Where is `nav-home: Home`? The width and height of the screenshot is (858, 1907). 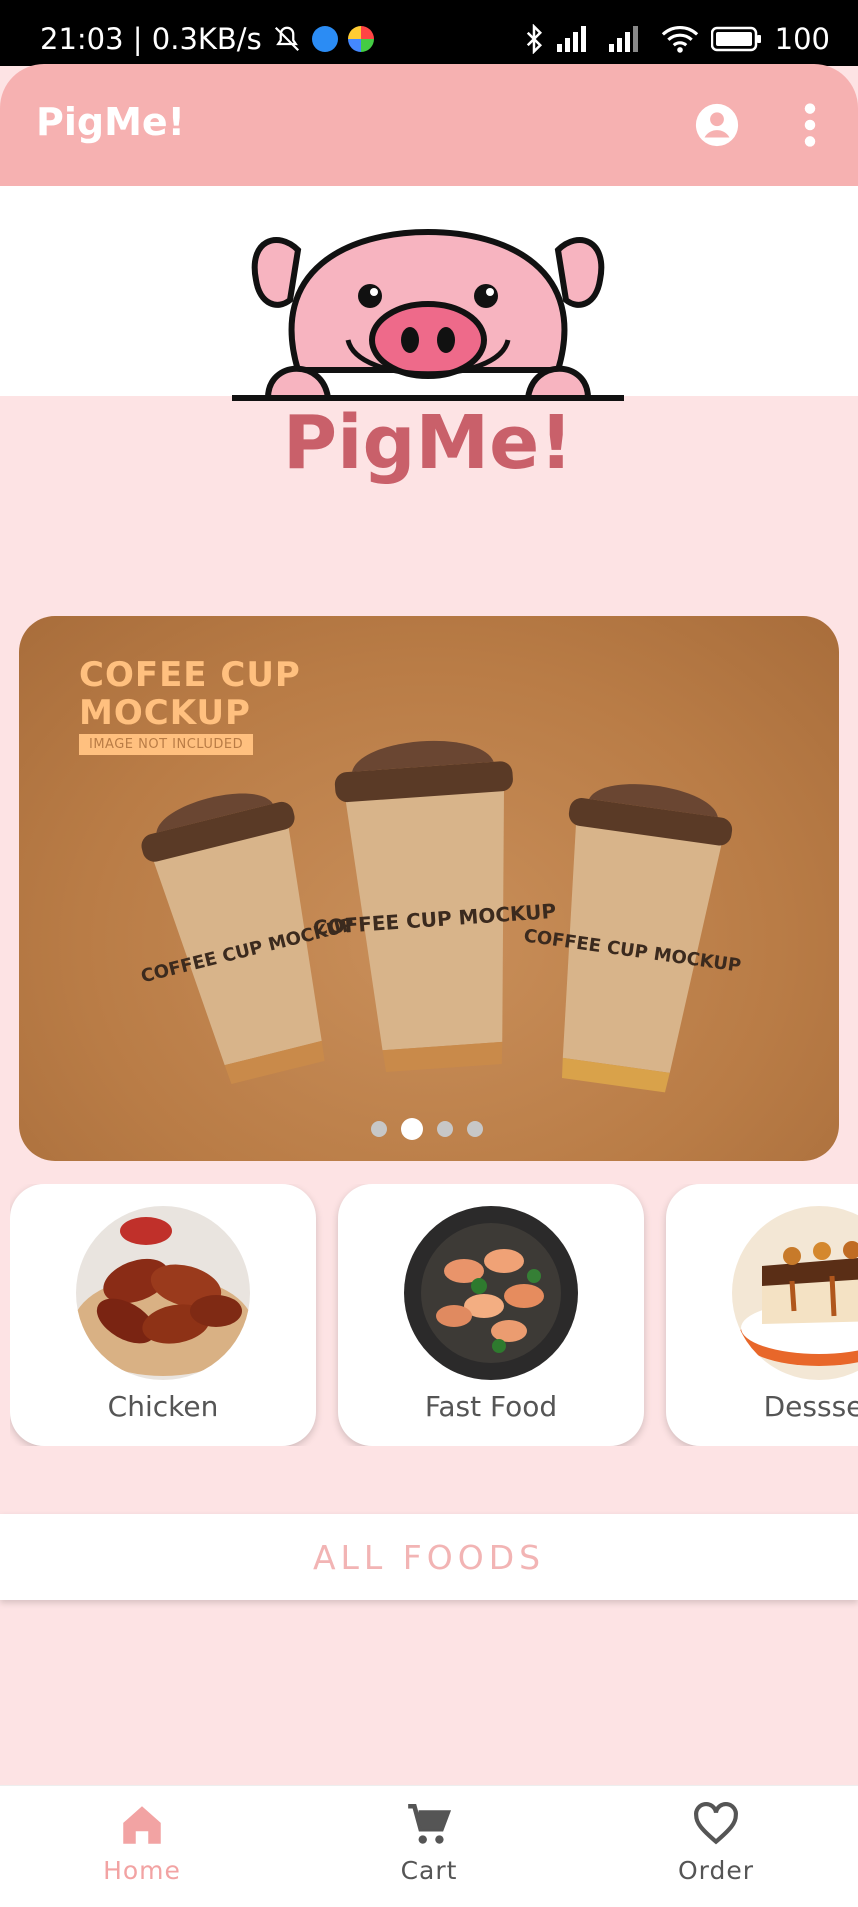
nav-home: Home is located at coordinates (142, 1850).